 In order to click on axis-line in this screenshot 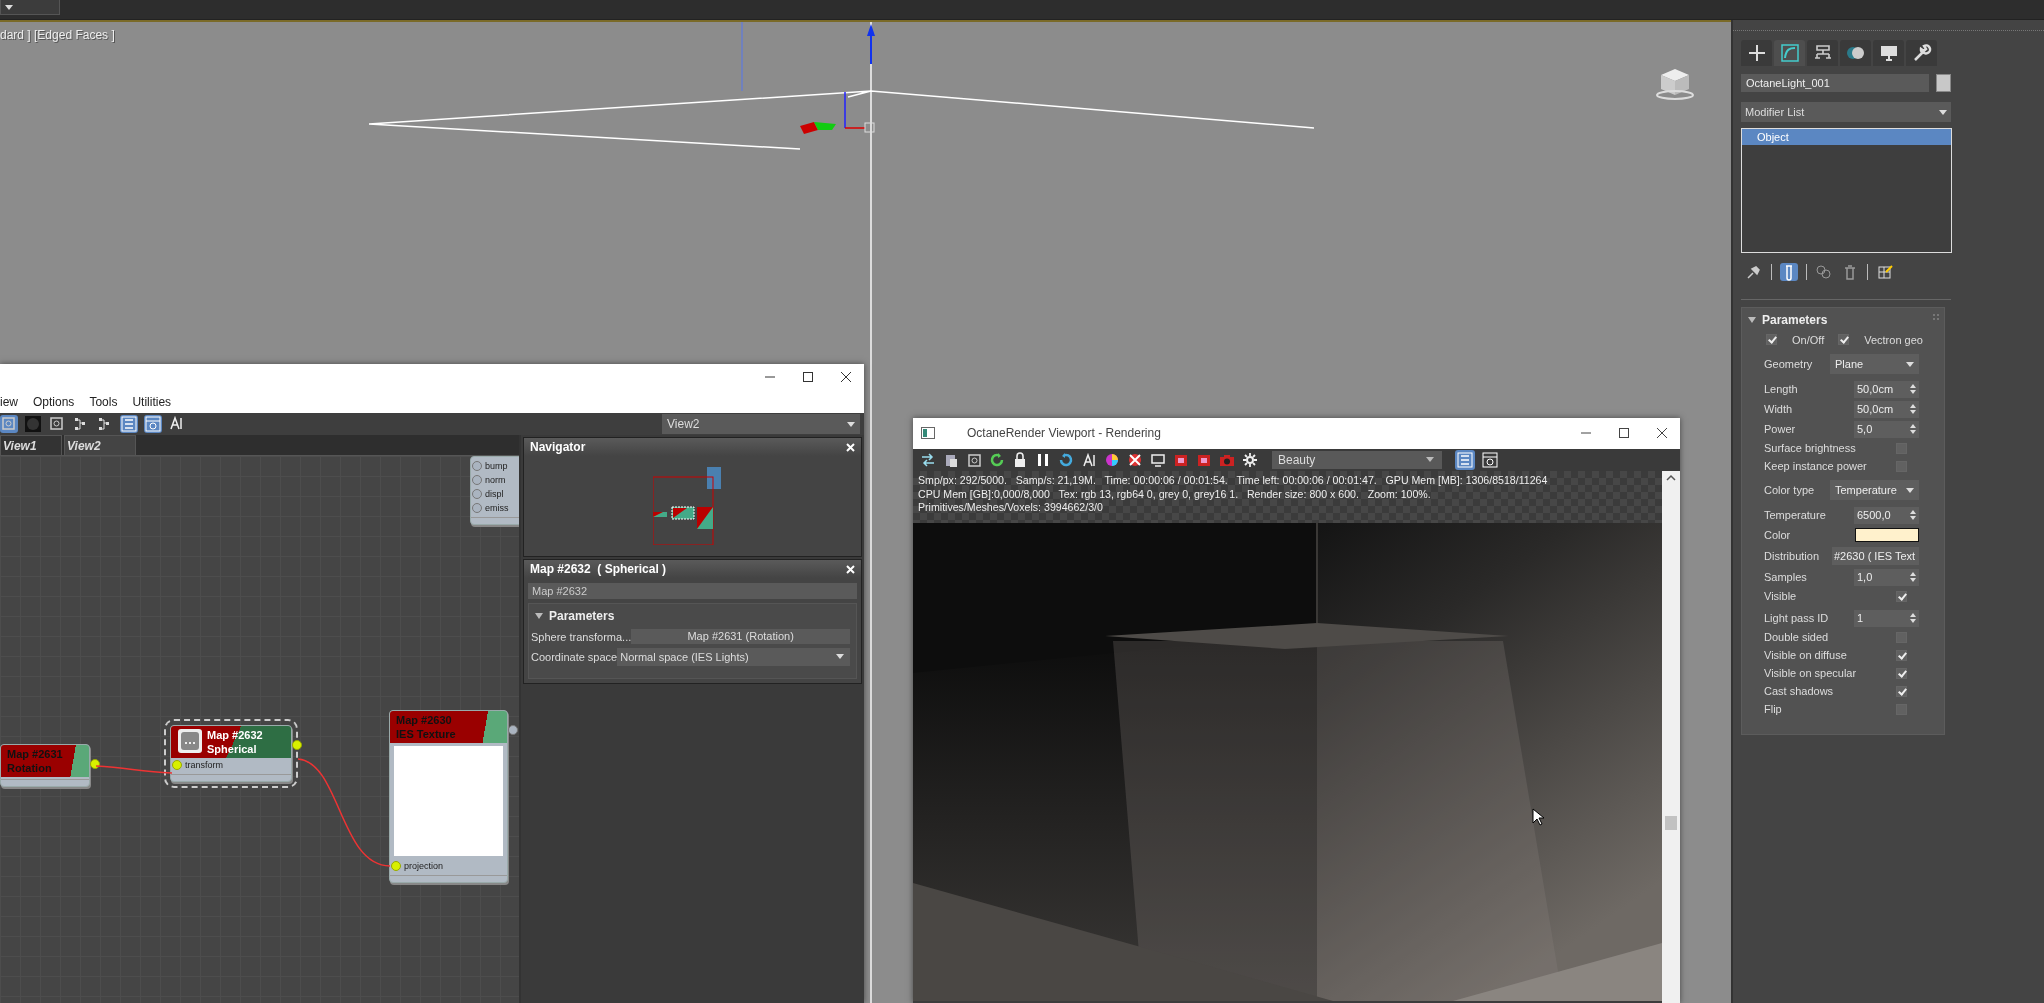, I will do `click(742, 57)`.